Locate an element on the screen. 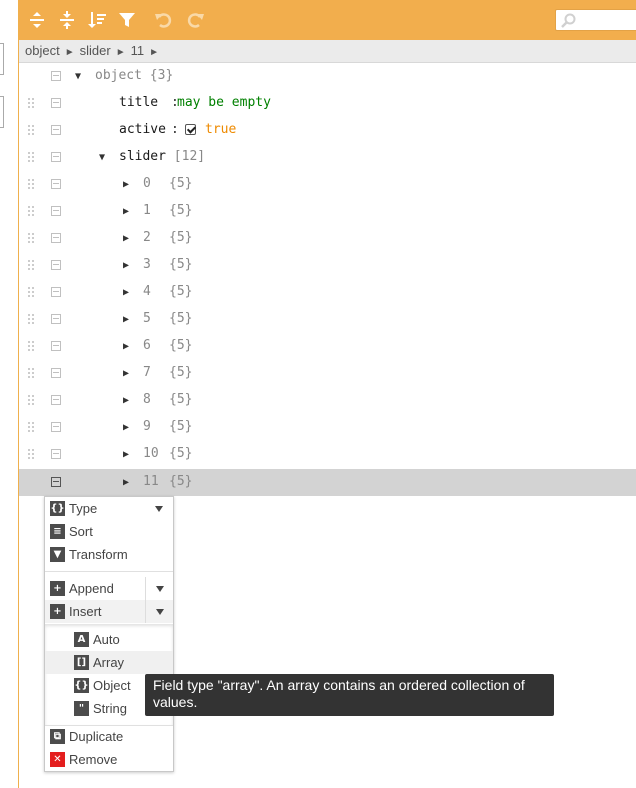  item-index: 1 is located at coordinates (147, 210).